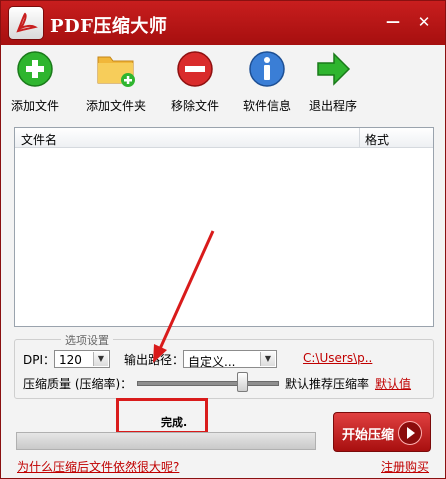  Describe the element at coordinates (35, 69) in the screenshot. I see `add-icon` at that location.